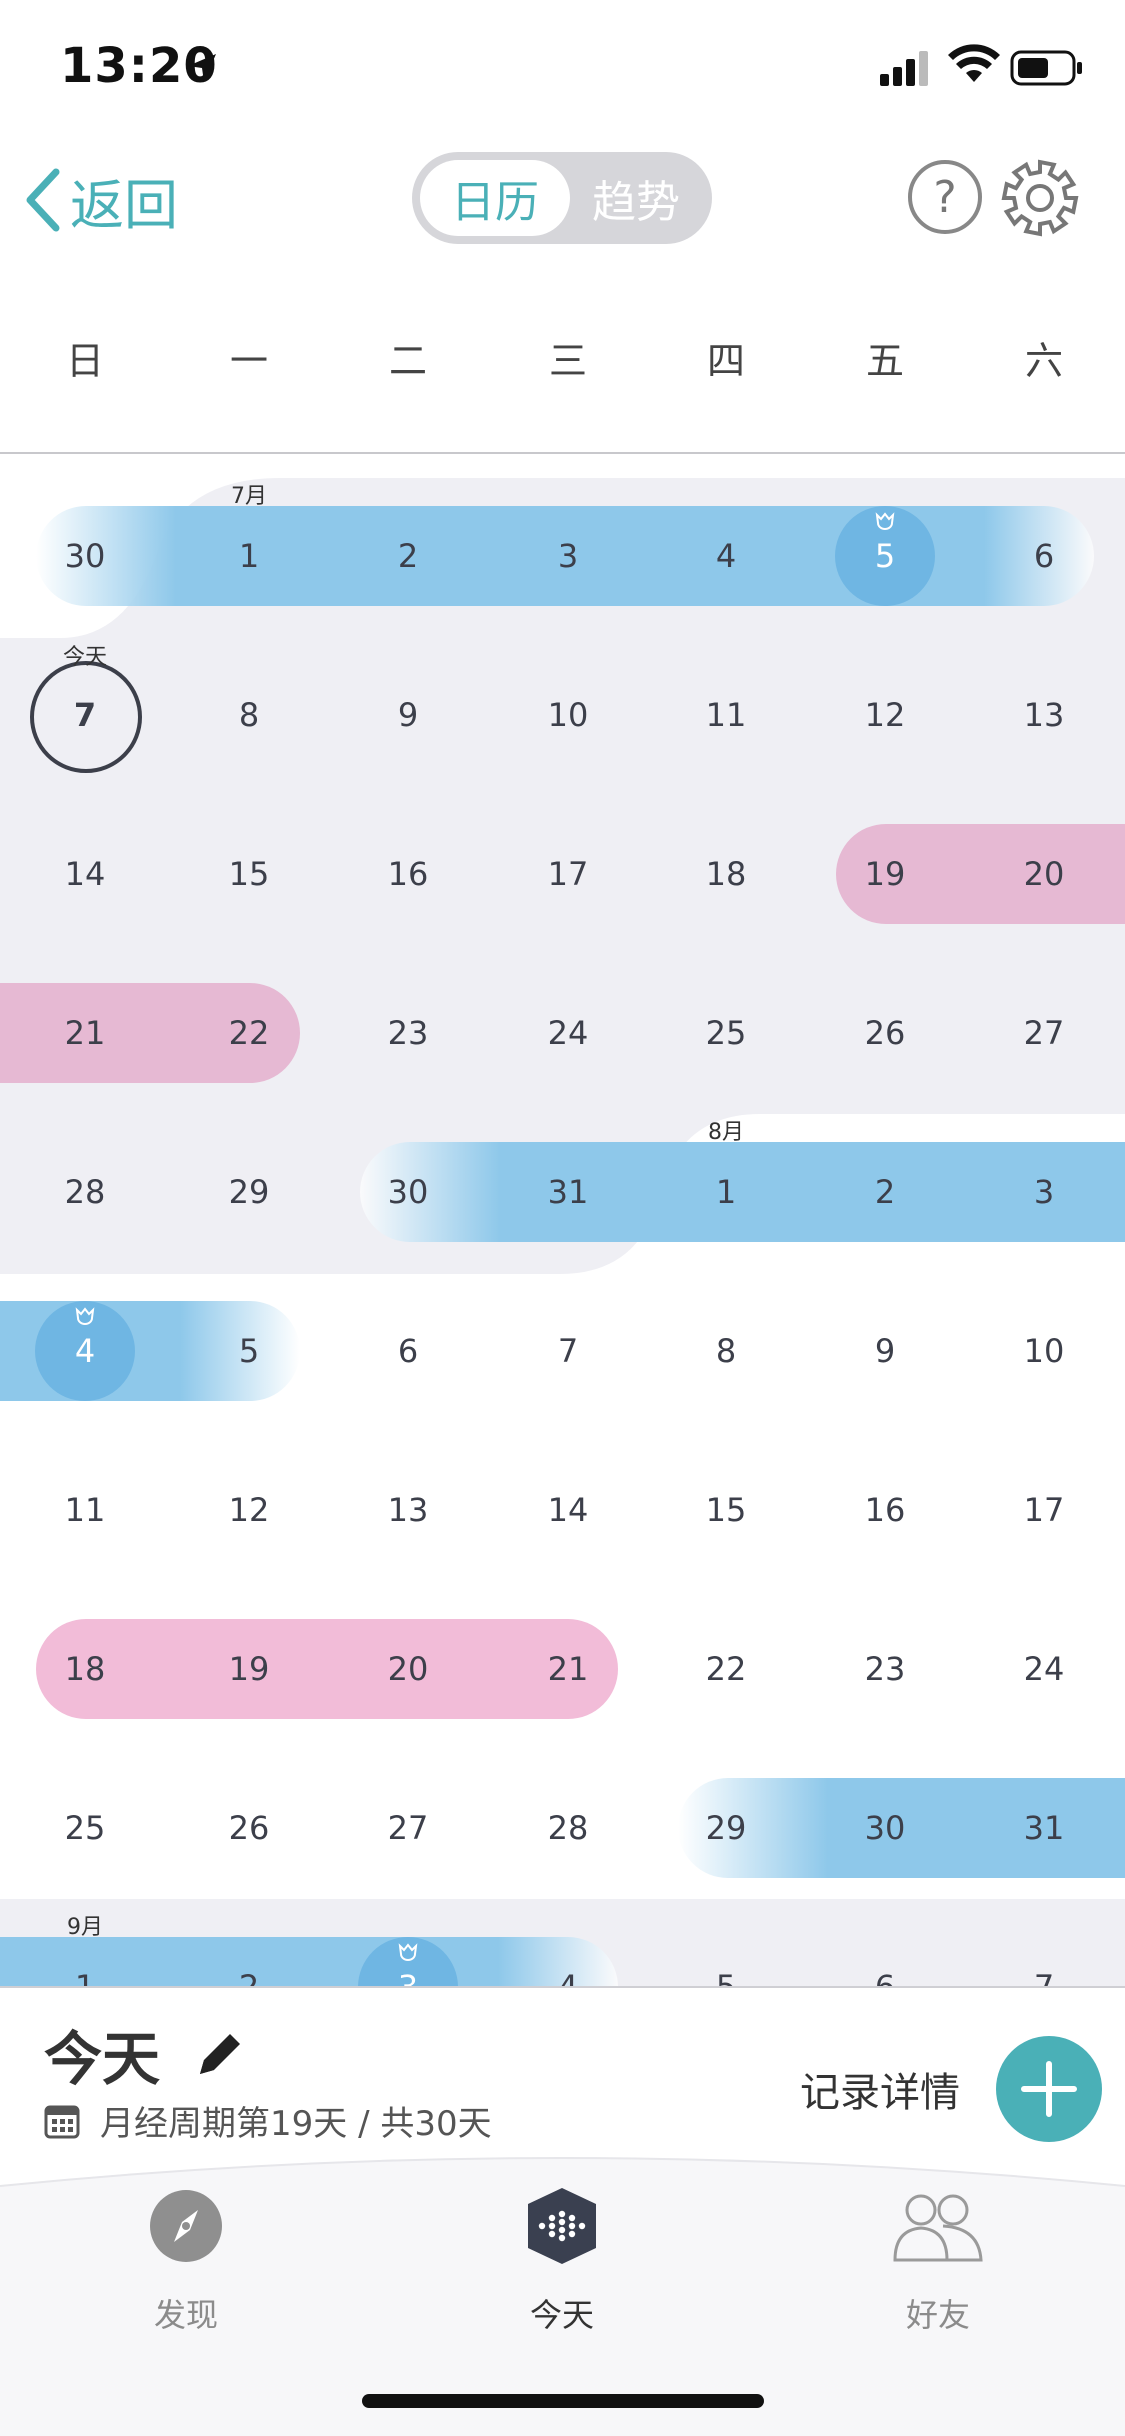 The image size is (1125, 2436). I want to click on fitbit-dots-icon, so click(562, 2226).